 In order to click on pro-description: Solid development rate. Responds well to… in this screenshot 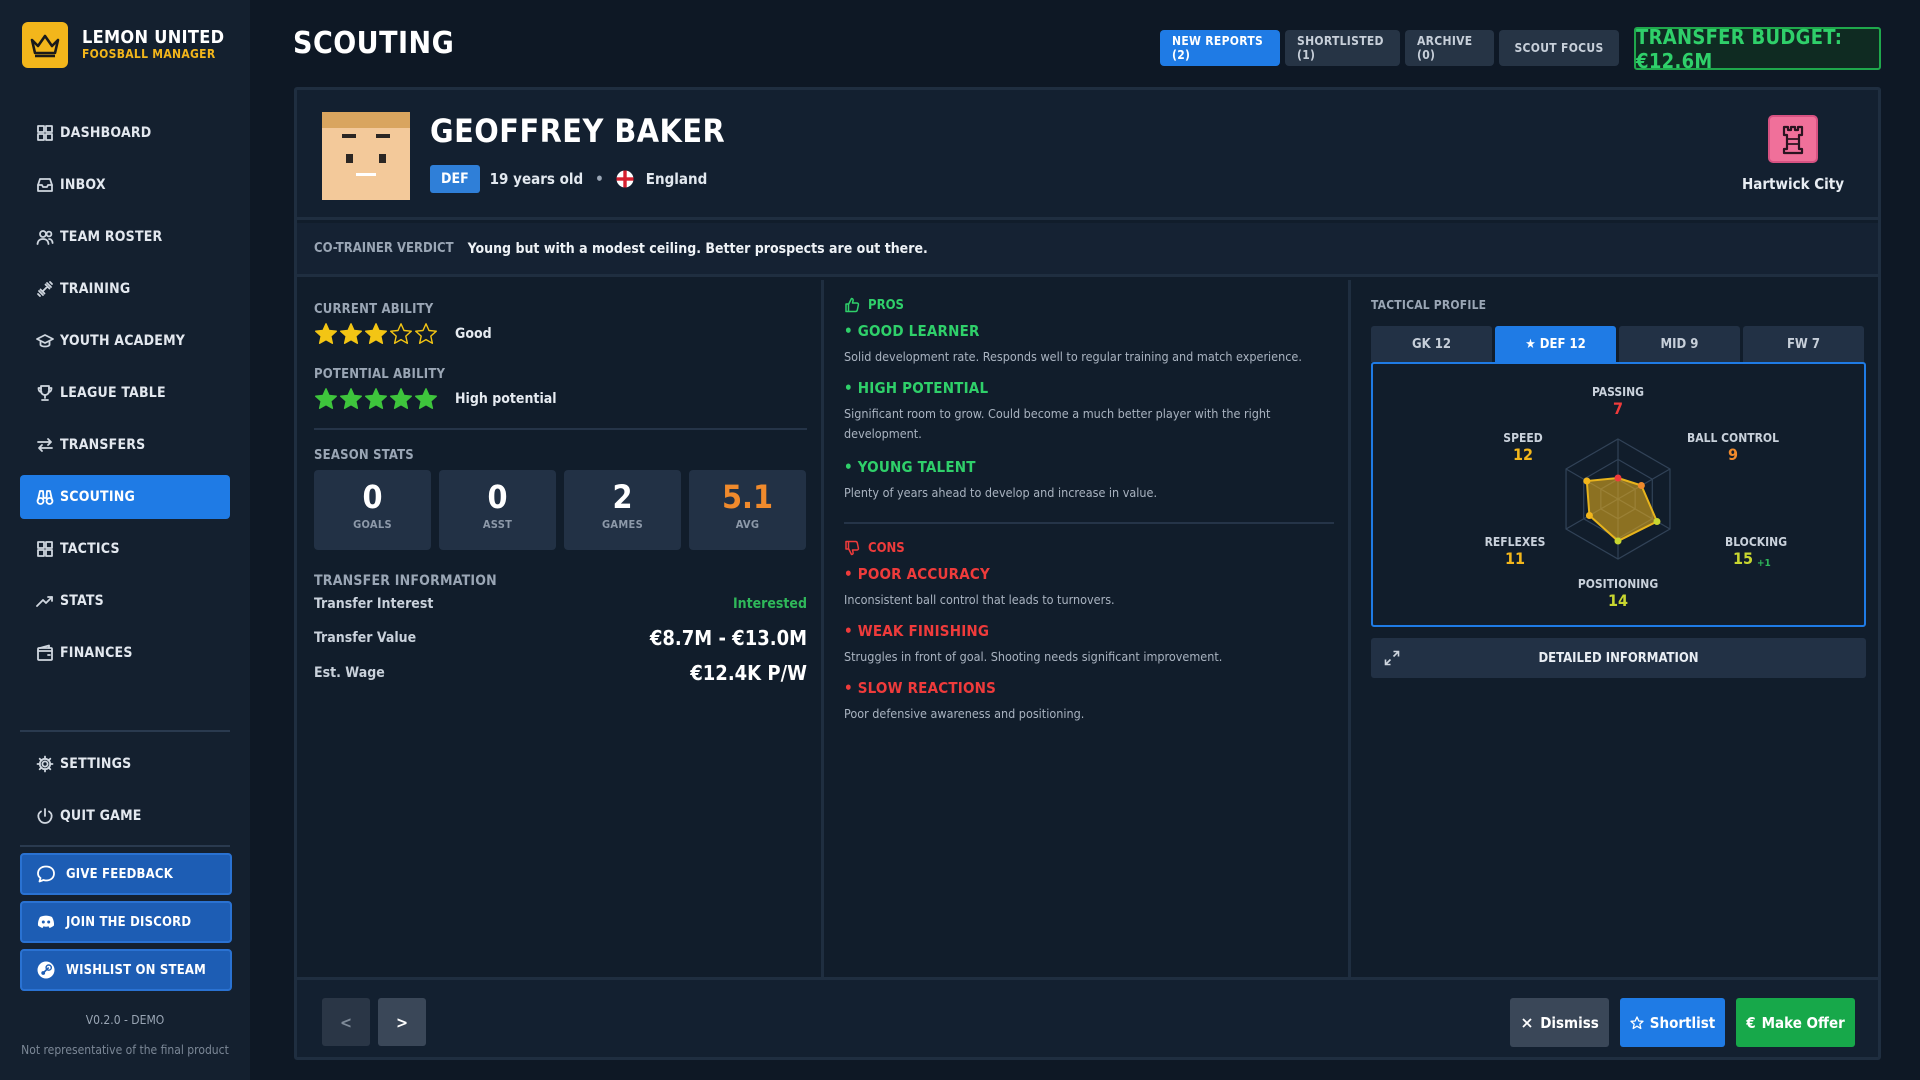, I will do `click(1073, 356)`.